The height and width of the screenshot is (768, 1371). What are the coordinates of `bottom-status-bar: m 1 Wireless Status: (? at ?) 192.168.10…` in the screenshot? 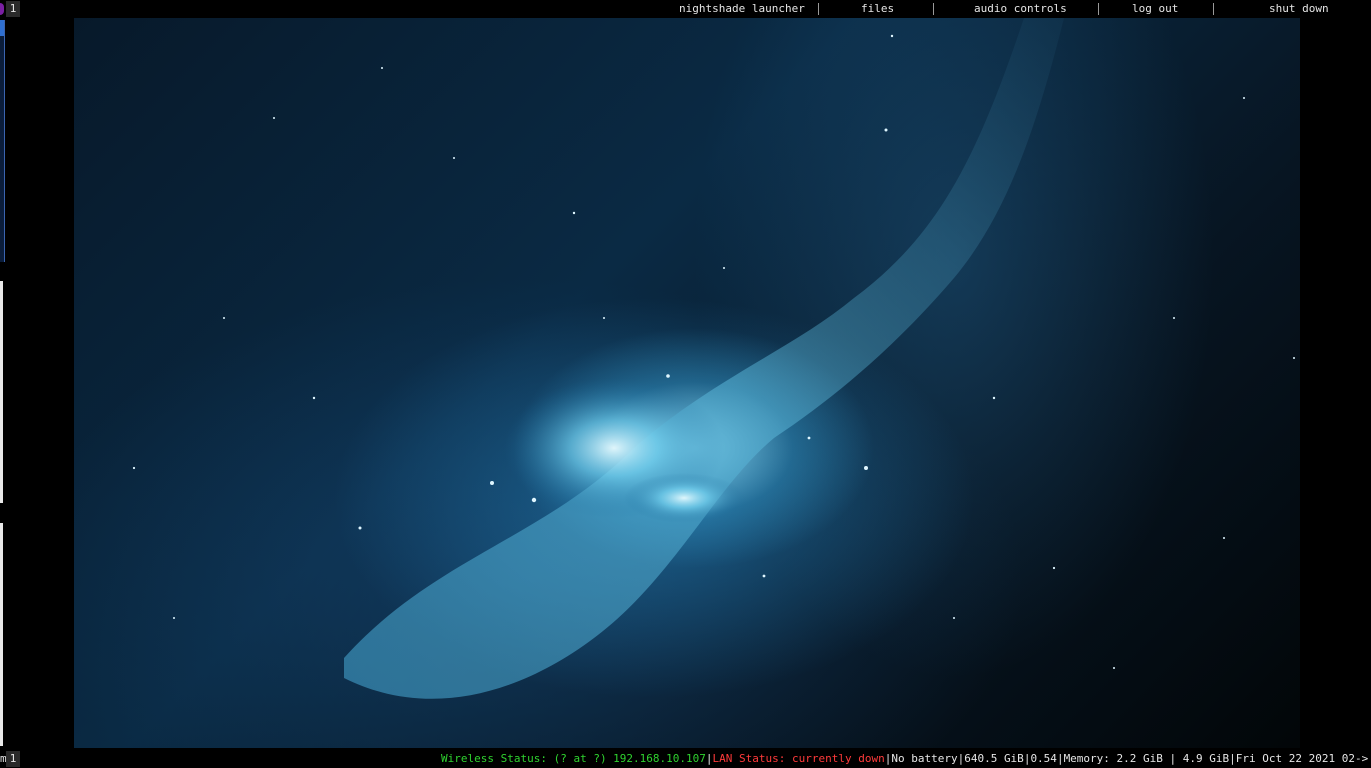 It's located at (685, 759).